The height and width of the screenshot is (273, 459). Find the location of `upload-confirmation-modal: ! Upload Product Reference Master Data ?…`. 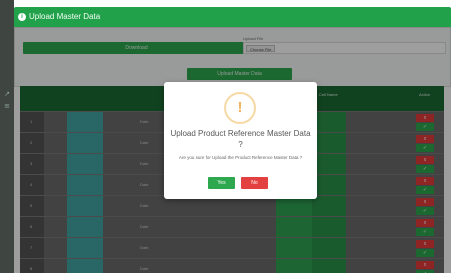

upload-confirmation-modal: ! Upload Product Reference Master Data ?… is located at coordinates (240, 140).